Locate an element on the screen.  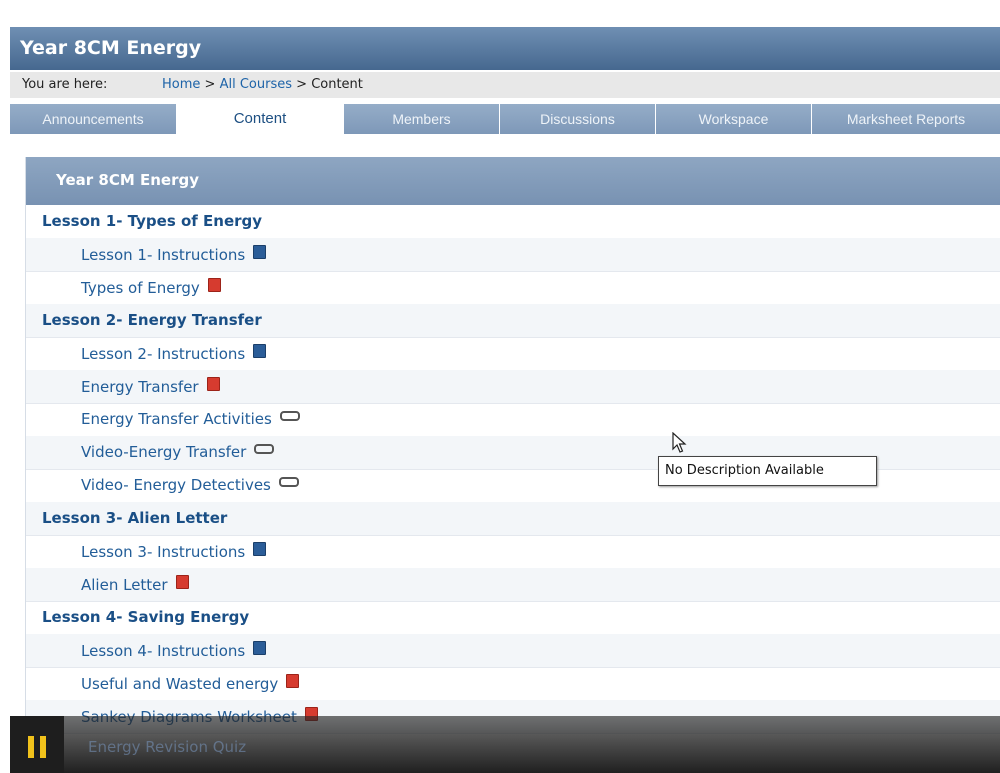
breadcrumb-home-link: Home is located at coordinates (181, 84).